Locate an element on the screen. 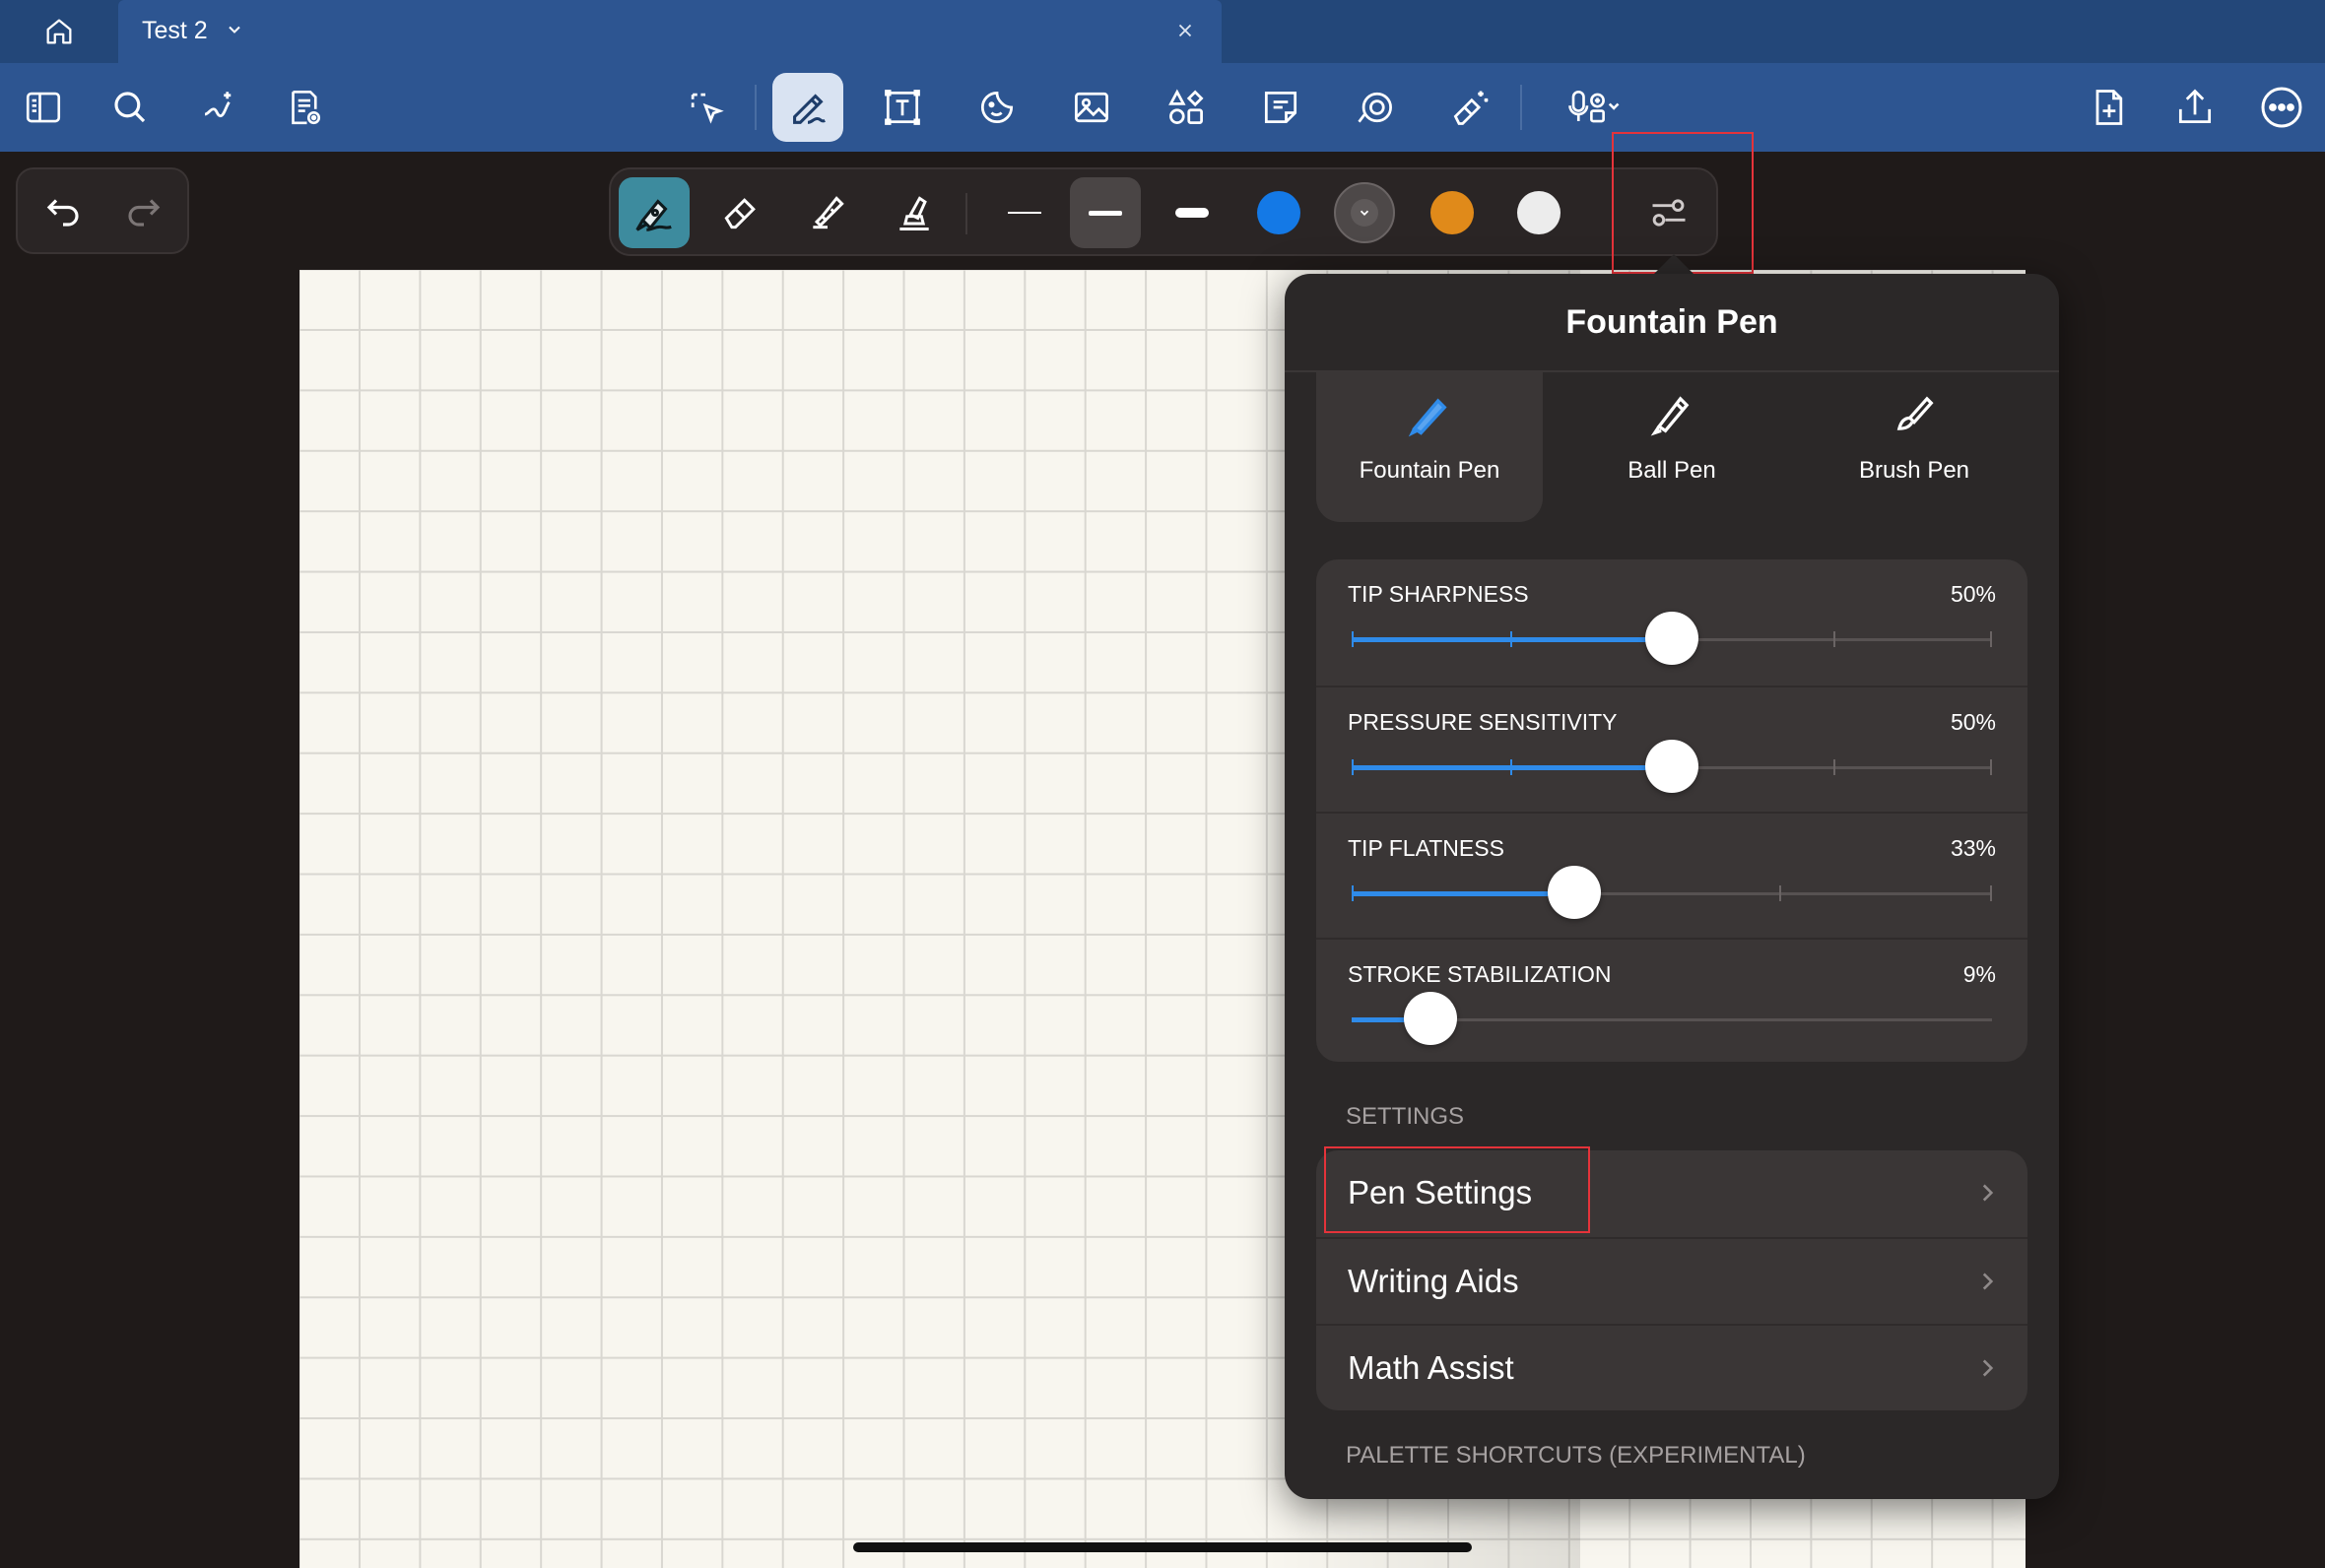  marker-tool is located at coordinates (915, 213).